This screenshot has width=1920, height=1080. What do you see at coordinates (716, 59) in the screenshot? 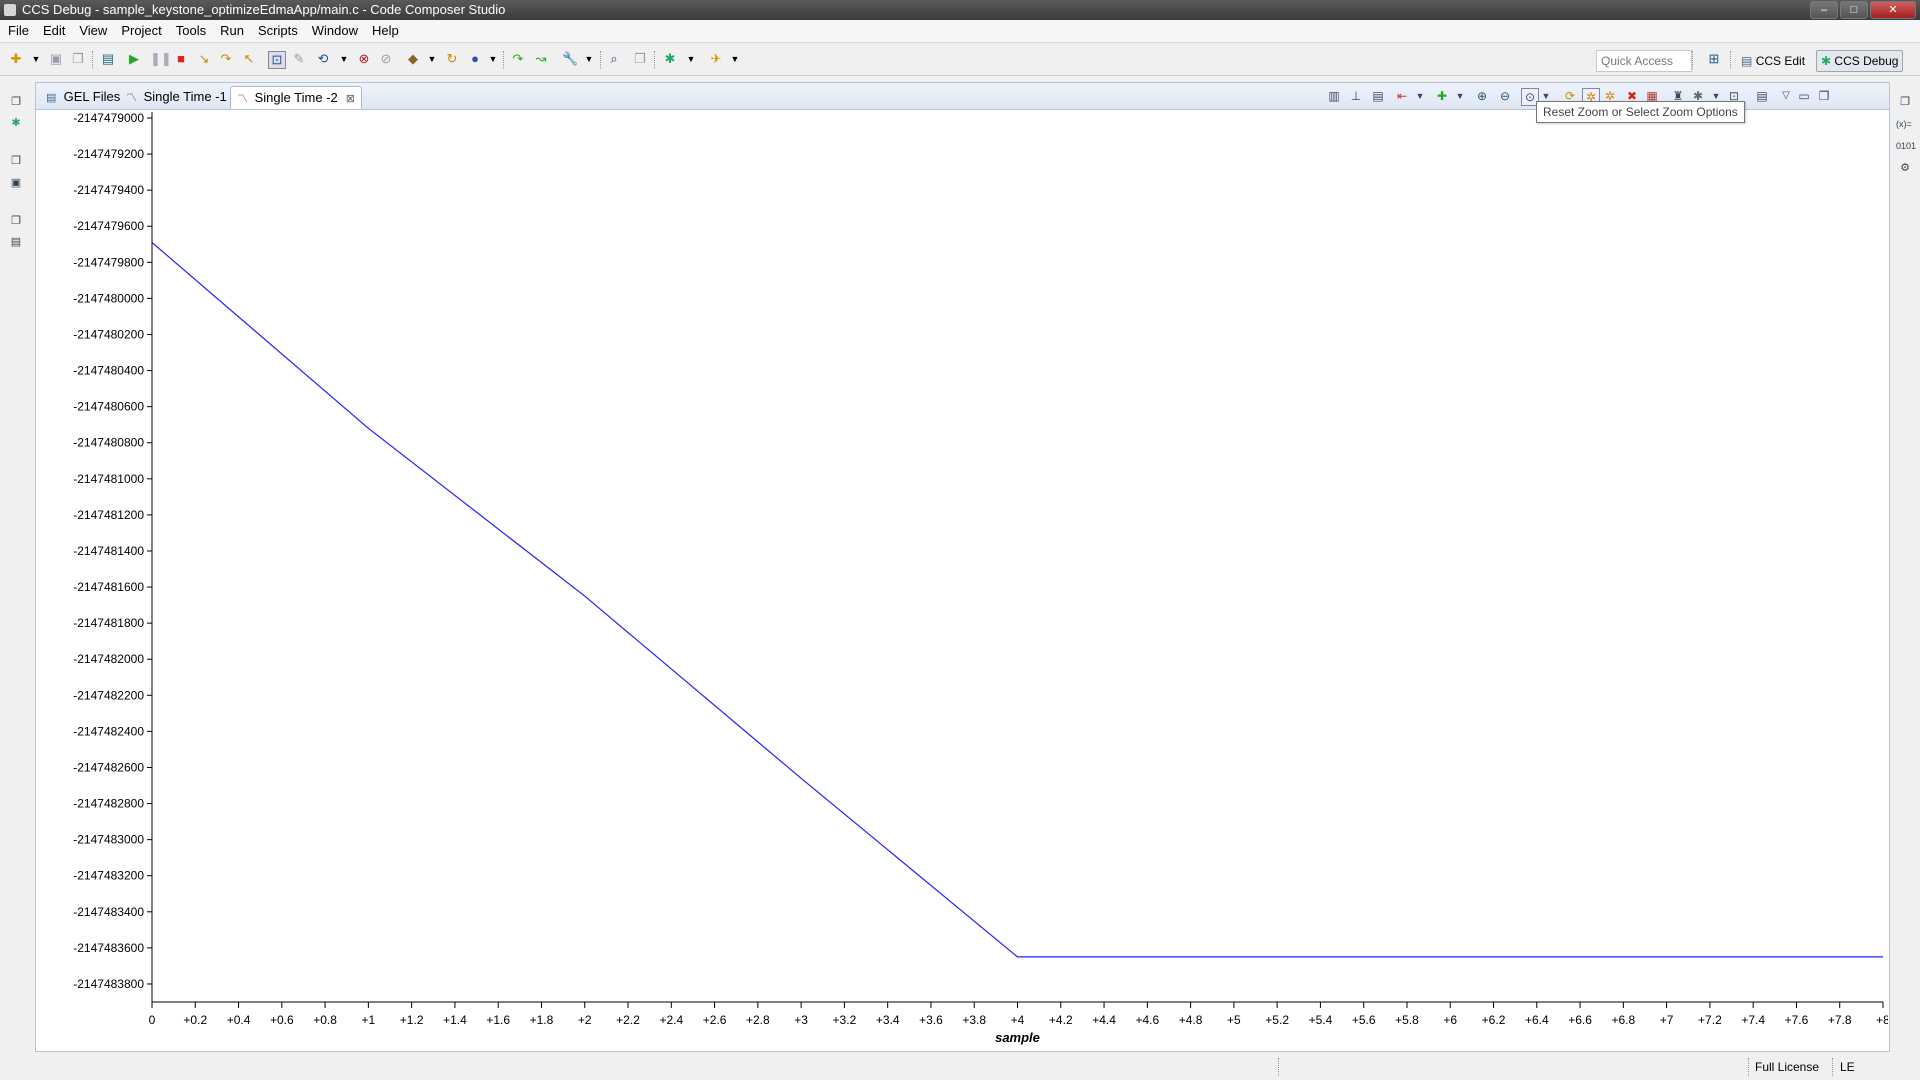
I see `external-tools-icon: ✈` at bounding box center [716, 59].